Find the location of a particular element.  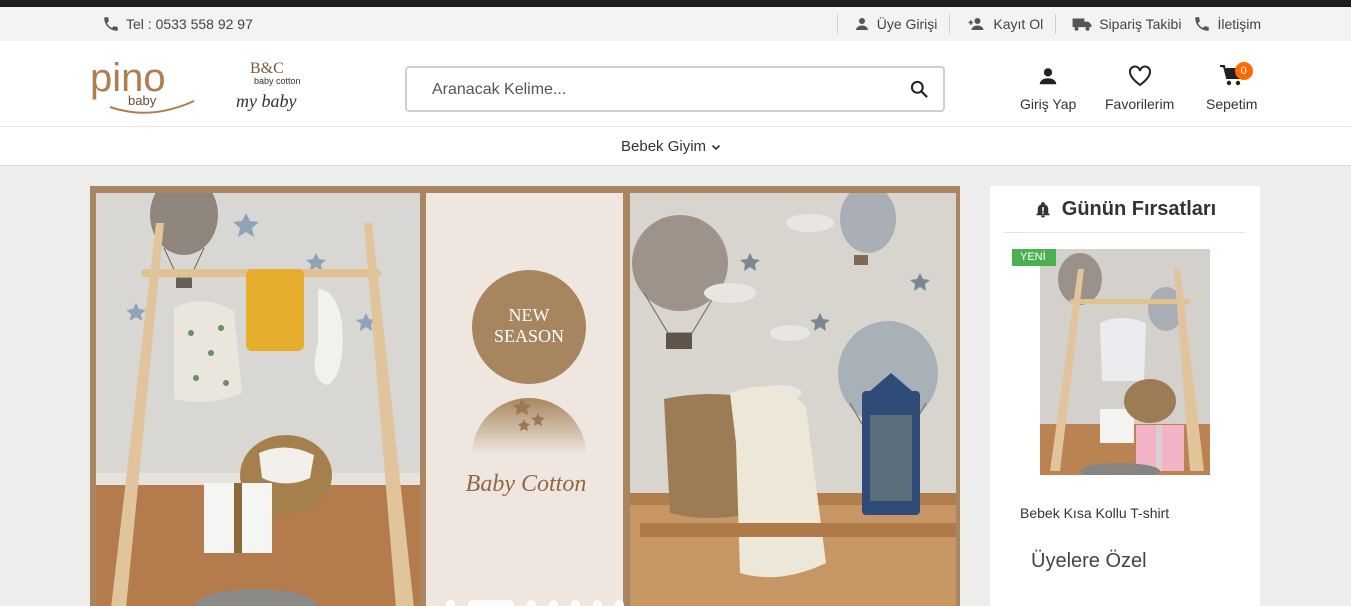

search-icon is located at coordinates (919, 89).